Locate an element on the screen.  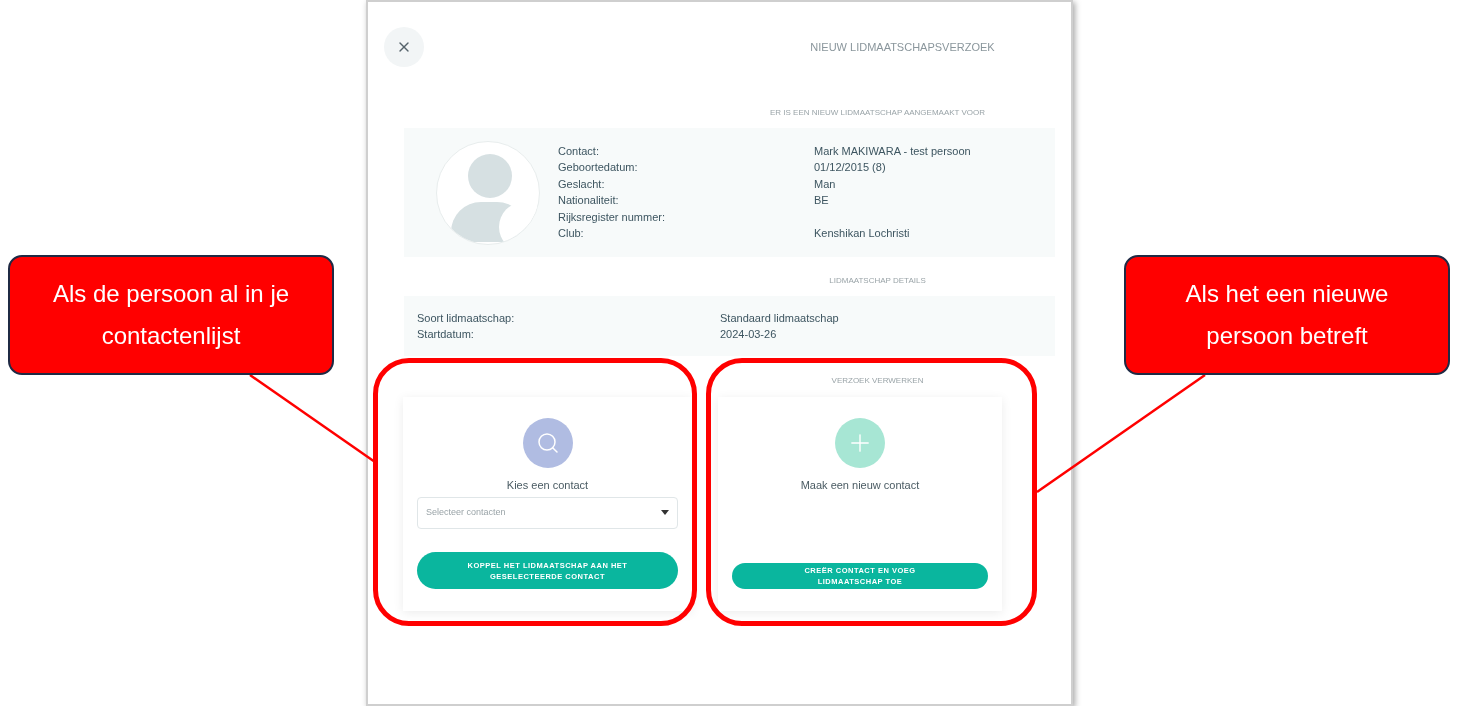
section-heading: ER IS EEN NIEUW LIDMAATSCHAP AANGEMAAKT VOOR is located at coordinates (877, 113).